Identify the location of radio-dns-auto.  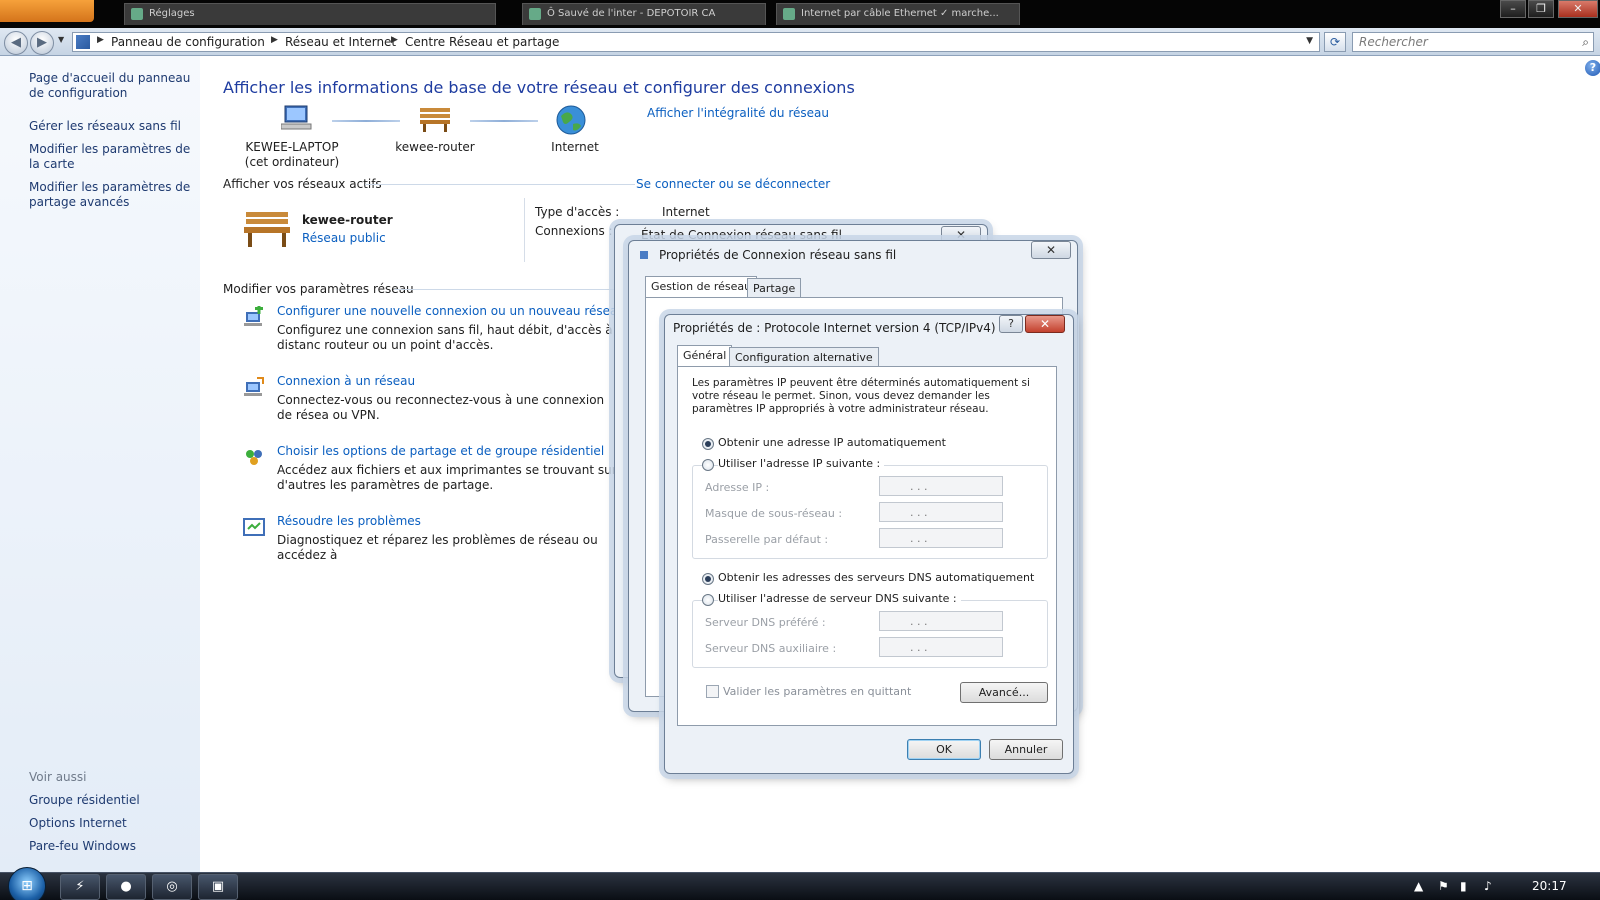
(708, 579).